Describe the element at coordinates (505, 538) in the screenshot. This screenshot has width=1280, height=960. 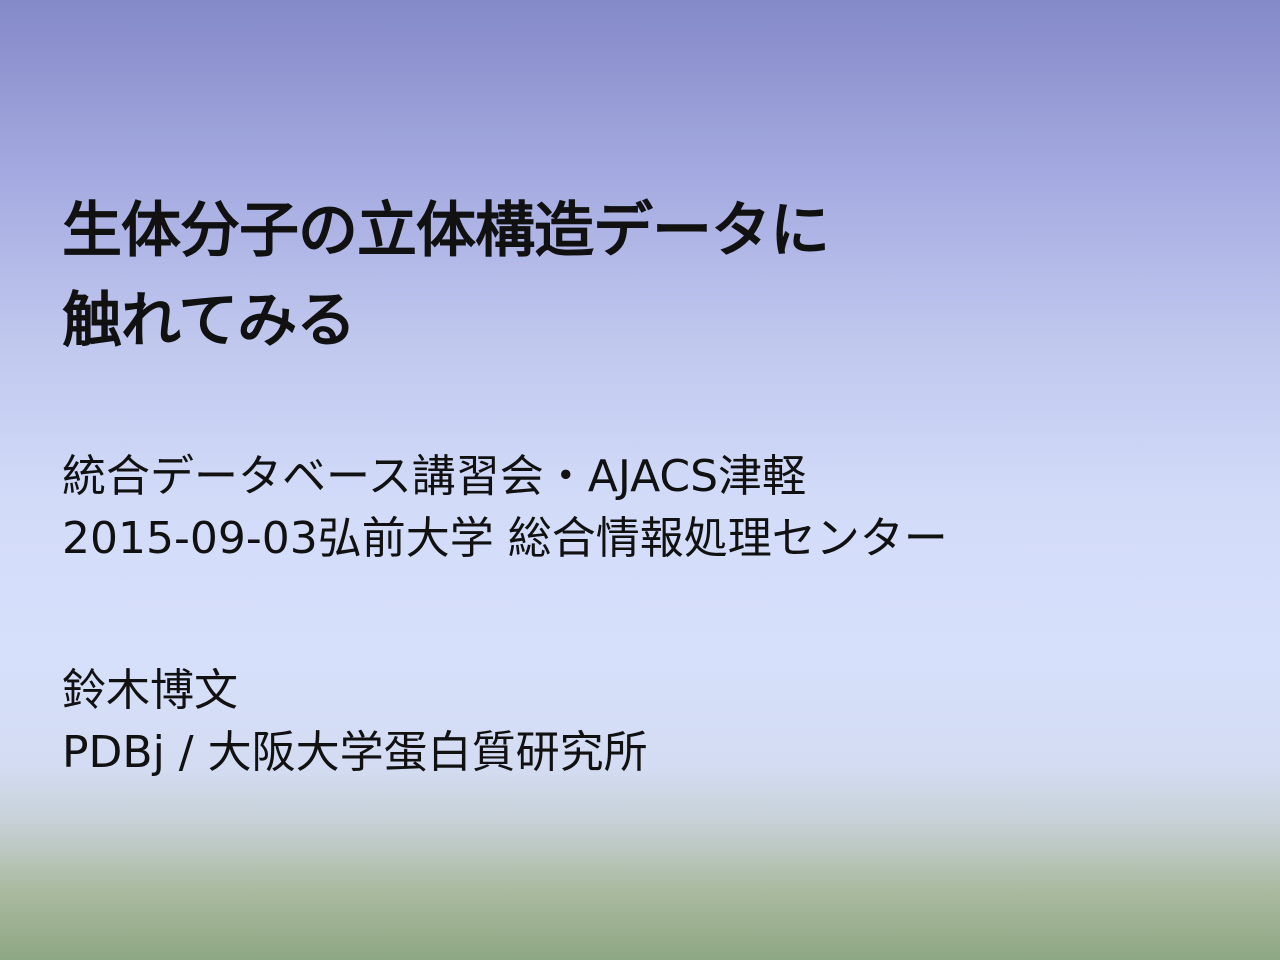
I see `event-date-venue: 2015-09-03弘前大学 総合情報処理センター` at that location.